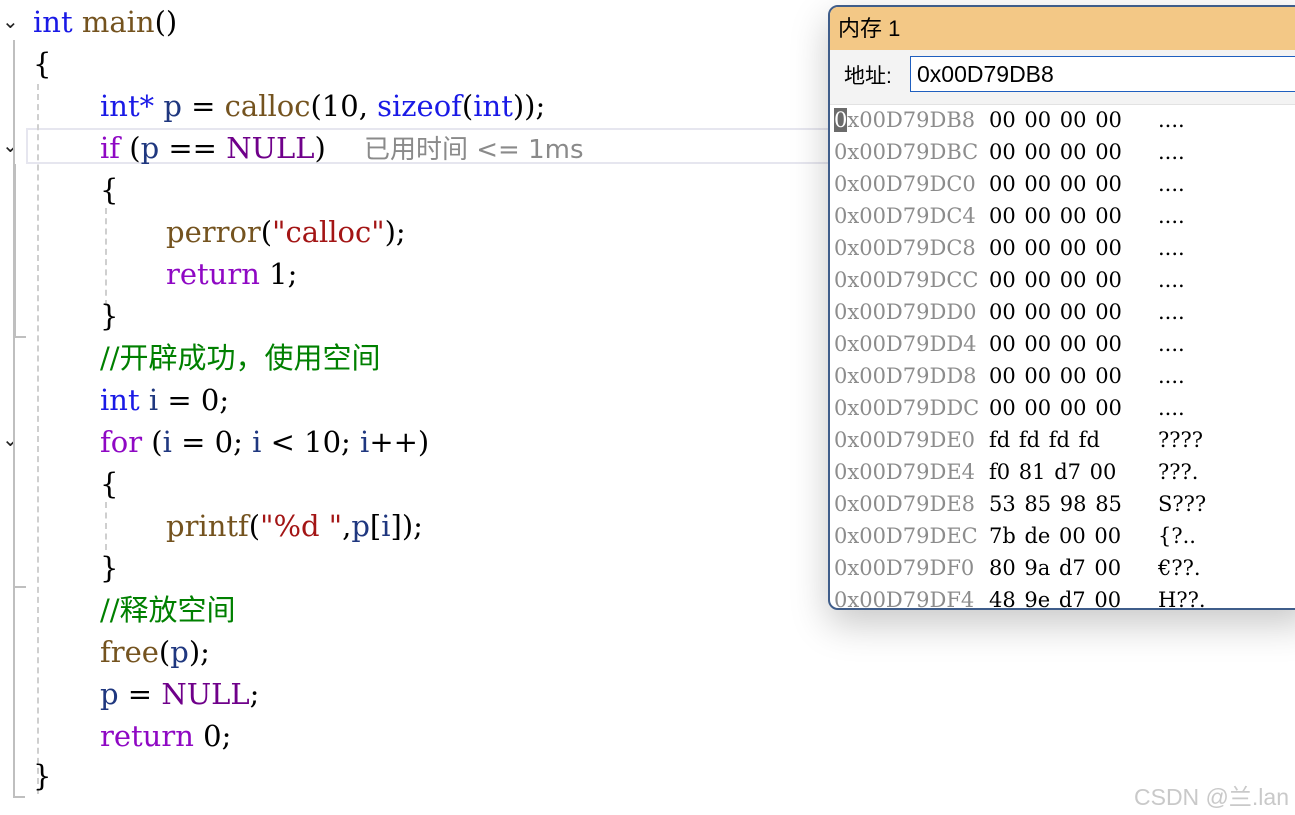 The image size is (1295, 815). What do you see at coordinates (160, 22) in the screenshot?
I see `punct: (` at bounding box center [160, 22].